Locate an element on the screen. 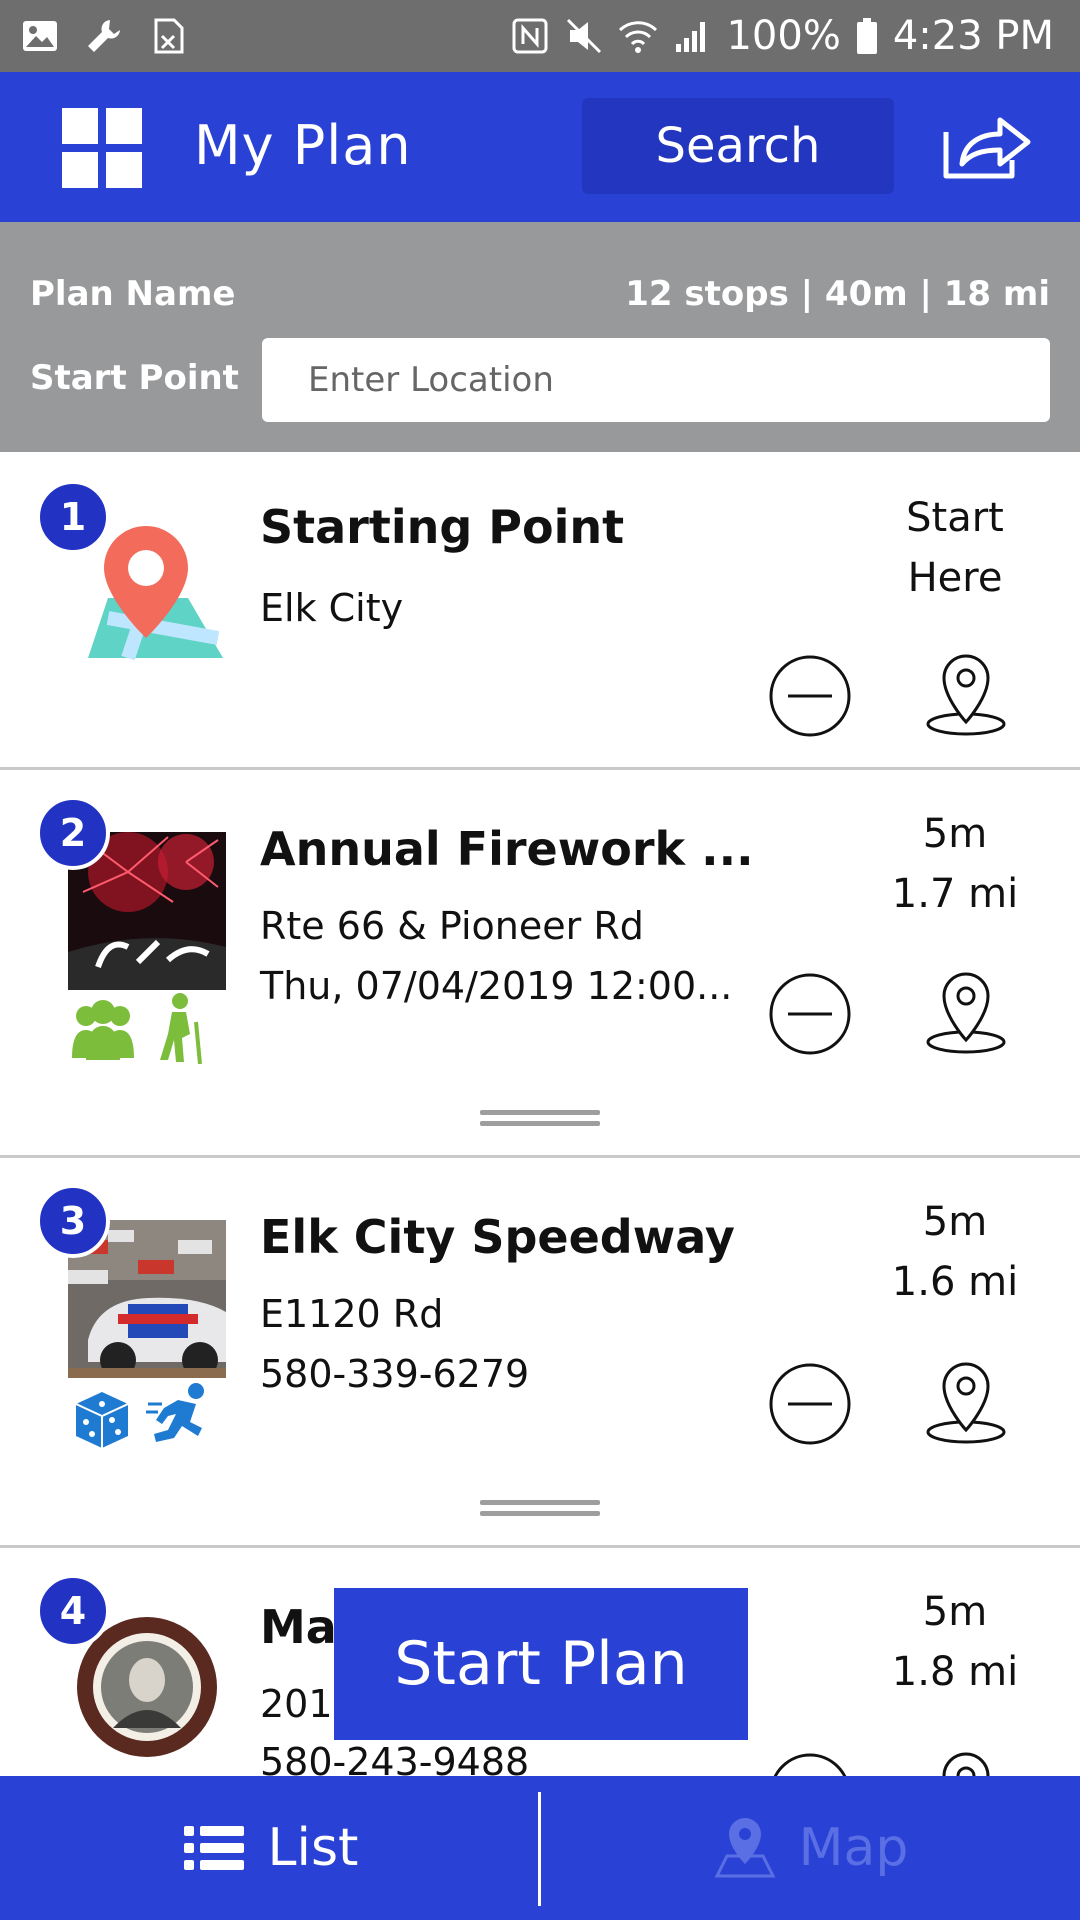  stop-number-badge: 4 is located at coordinates (73, 1611).